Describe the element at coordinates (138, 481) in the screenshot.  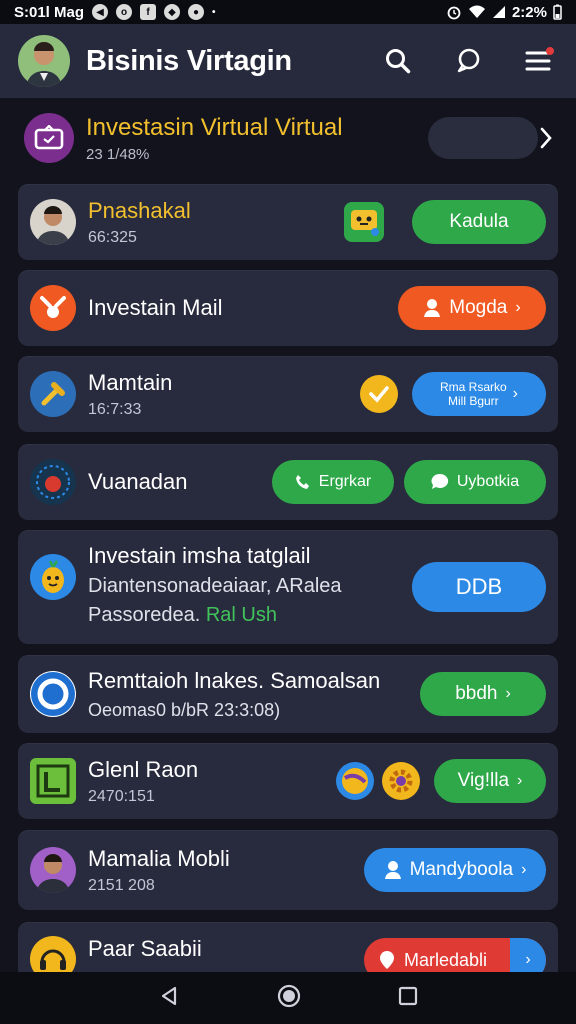
I see `item-title: Vuanadan` at that location.